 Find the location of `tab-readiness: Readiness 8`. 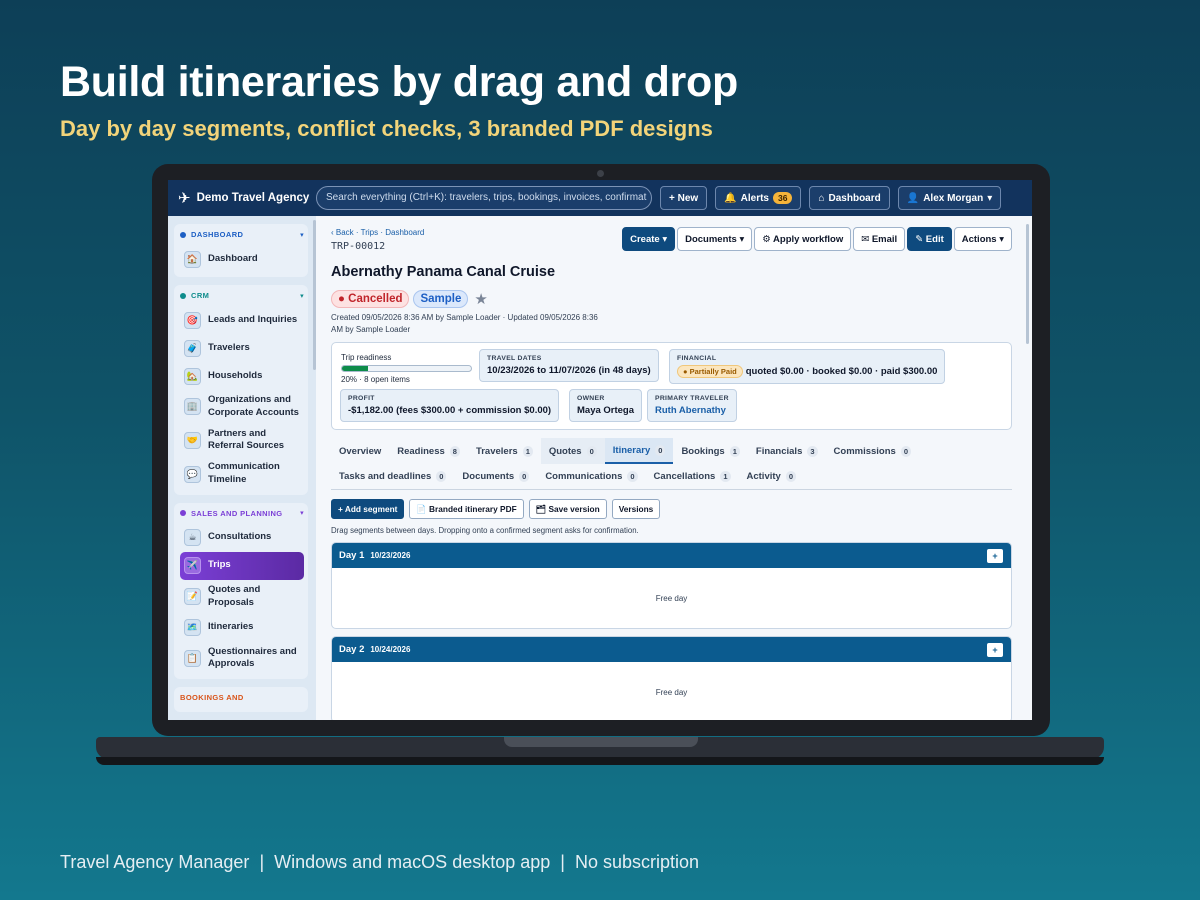

tab-readiness: Readiness 8 is located at coordinates (428, 451).